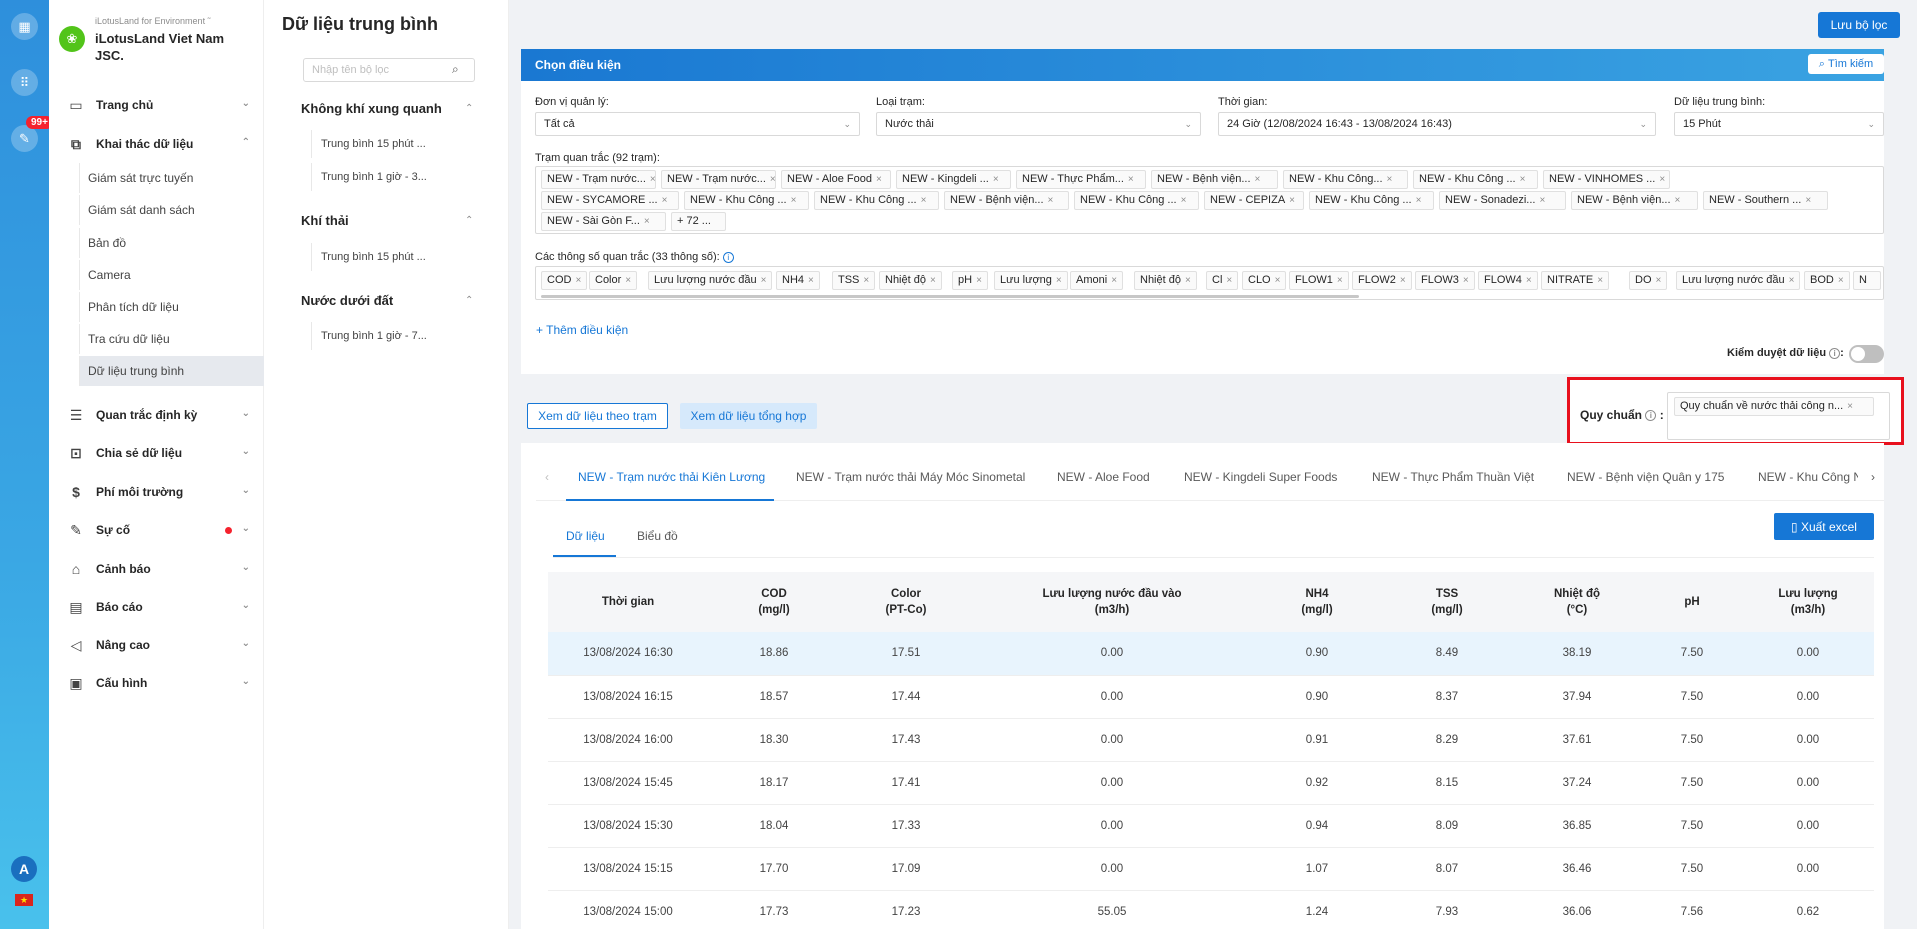  Describe the element at coordinates (910, 477) in the screenshot. I see `station-tab: NEW - Trạm nước thải Máy Móc Sinometal` at that location.